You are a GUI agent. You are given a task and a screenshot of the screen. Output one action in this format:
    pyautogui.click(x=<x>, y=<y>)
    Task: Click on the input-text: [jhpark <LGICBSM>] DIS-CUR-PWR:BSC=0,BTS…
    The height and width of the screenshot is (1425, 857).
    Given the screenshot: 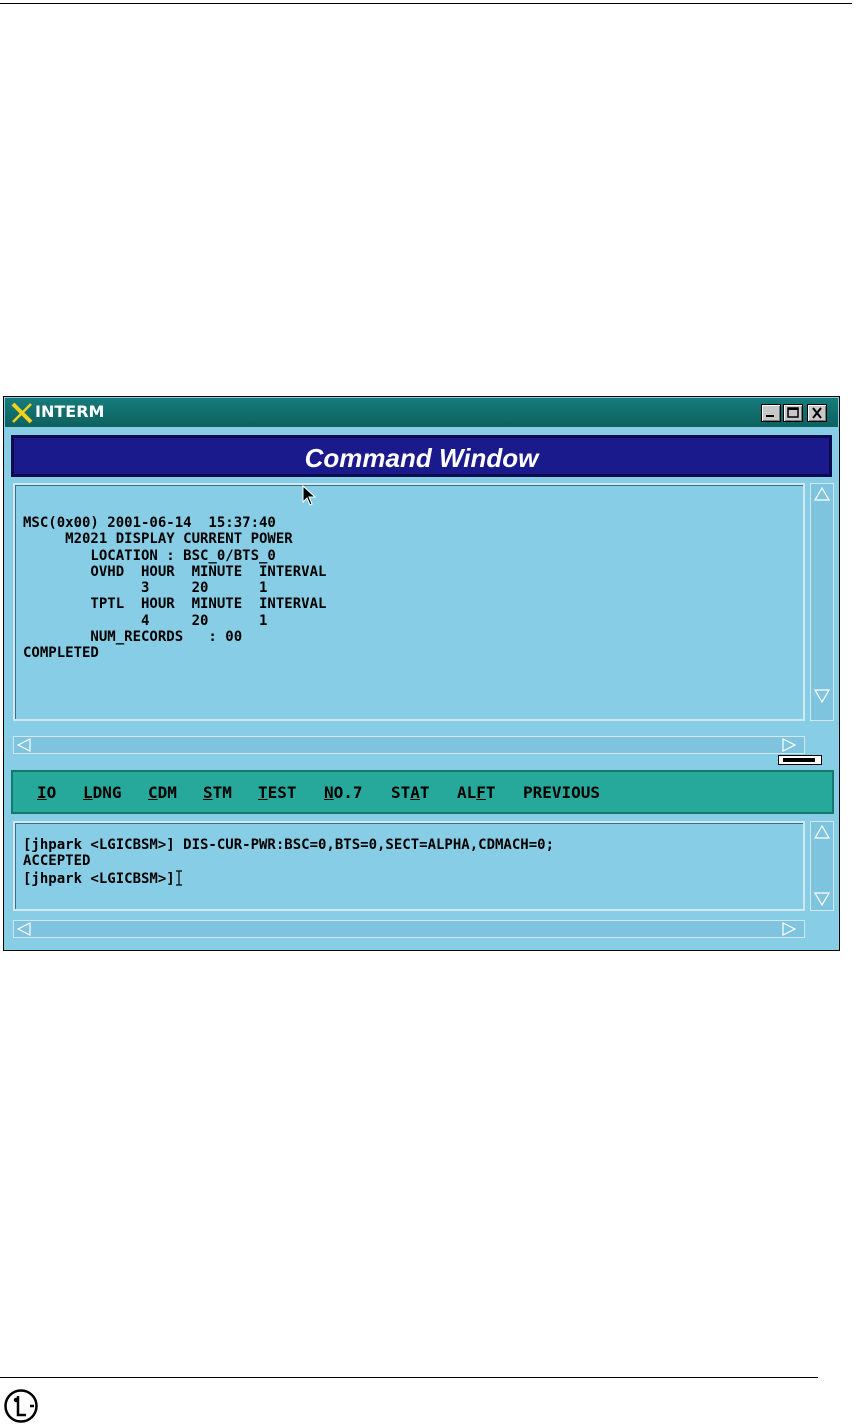 What is the action you would take?
    pyautogui.click(x=288, y=862)
    